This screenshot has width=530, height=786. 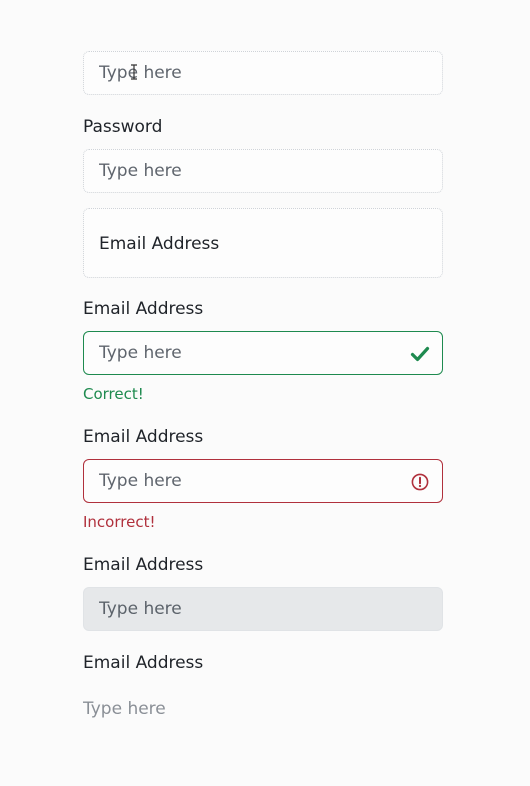 I want to click on invalid-feedback: Incorrect!, so click(x=119, y=522).